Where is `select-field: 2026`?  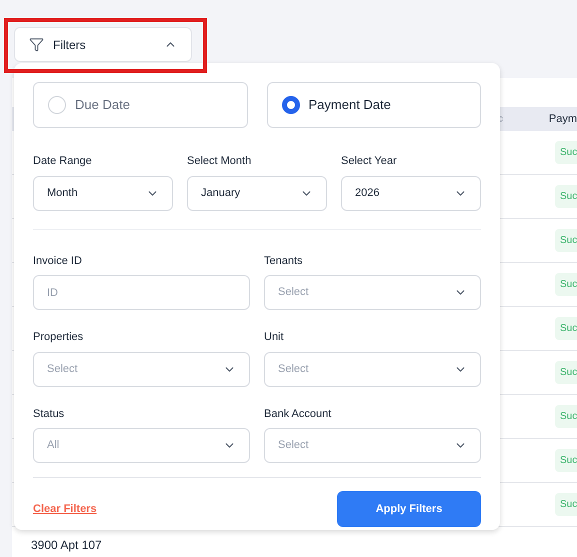
select-field: 2026 is located at coordinates (411, 193).